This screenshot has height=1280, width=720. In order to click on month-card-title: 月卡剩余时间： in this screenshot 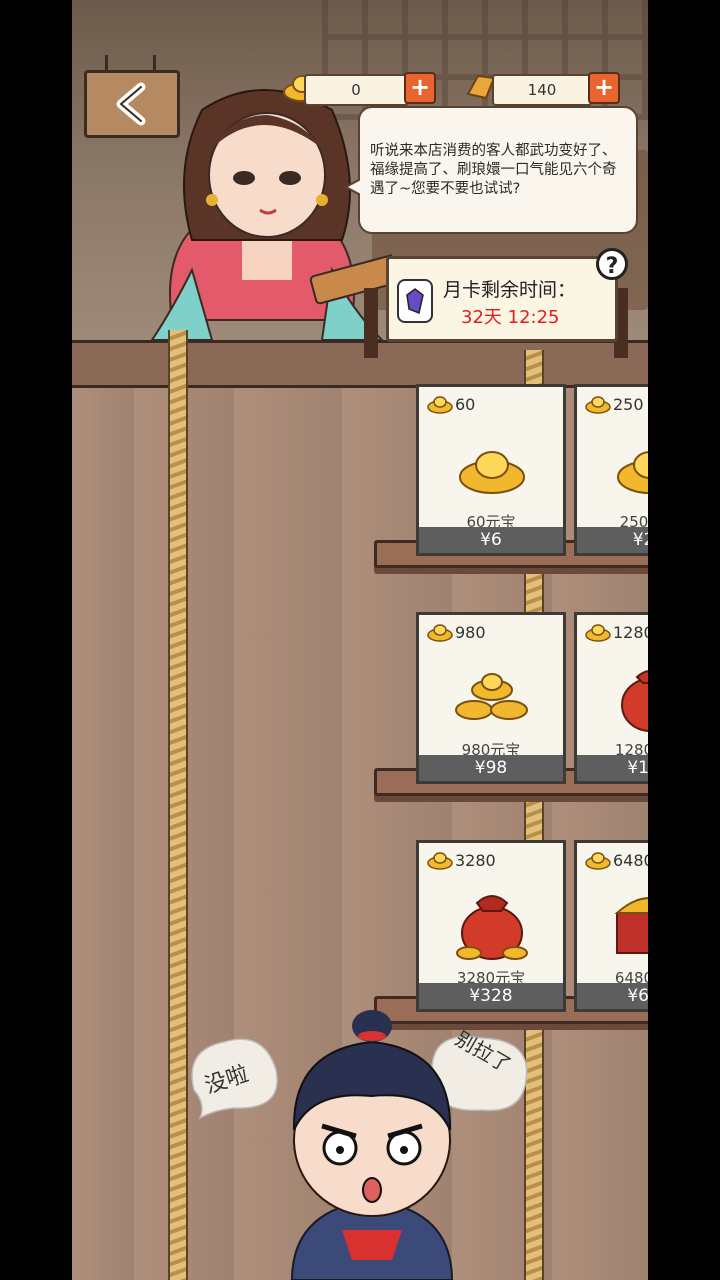, I will do `click(510, 290)`.